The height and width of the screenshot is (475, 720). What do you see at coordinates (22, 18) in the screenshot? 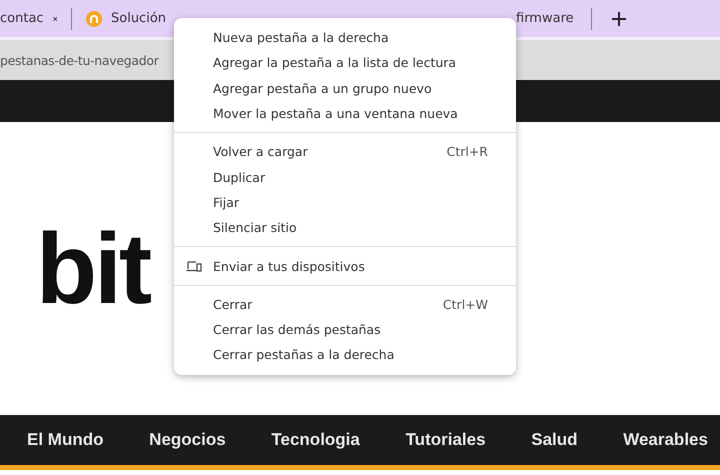
I see `tab-title: contac` at bounding box center [22, 18].